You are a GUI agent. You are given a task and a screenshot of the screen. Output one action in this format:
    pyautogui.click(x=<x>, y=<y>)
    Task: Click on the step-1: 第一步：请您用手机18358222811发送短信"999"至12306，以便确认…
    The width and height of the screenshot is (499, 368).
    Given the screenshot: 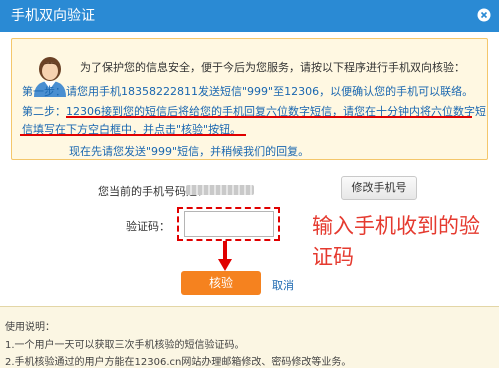 What is the action you would take?
    pyautogui.click(x=247, y=91)
    